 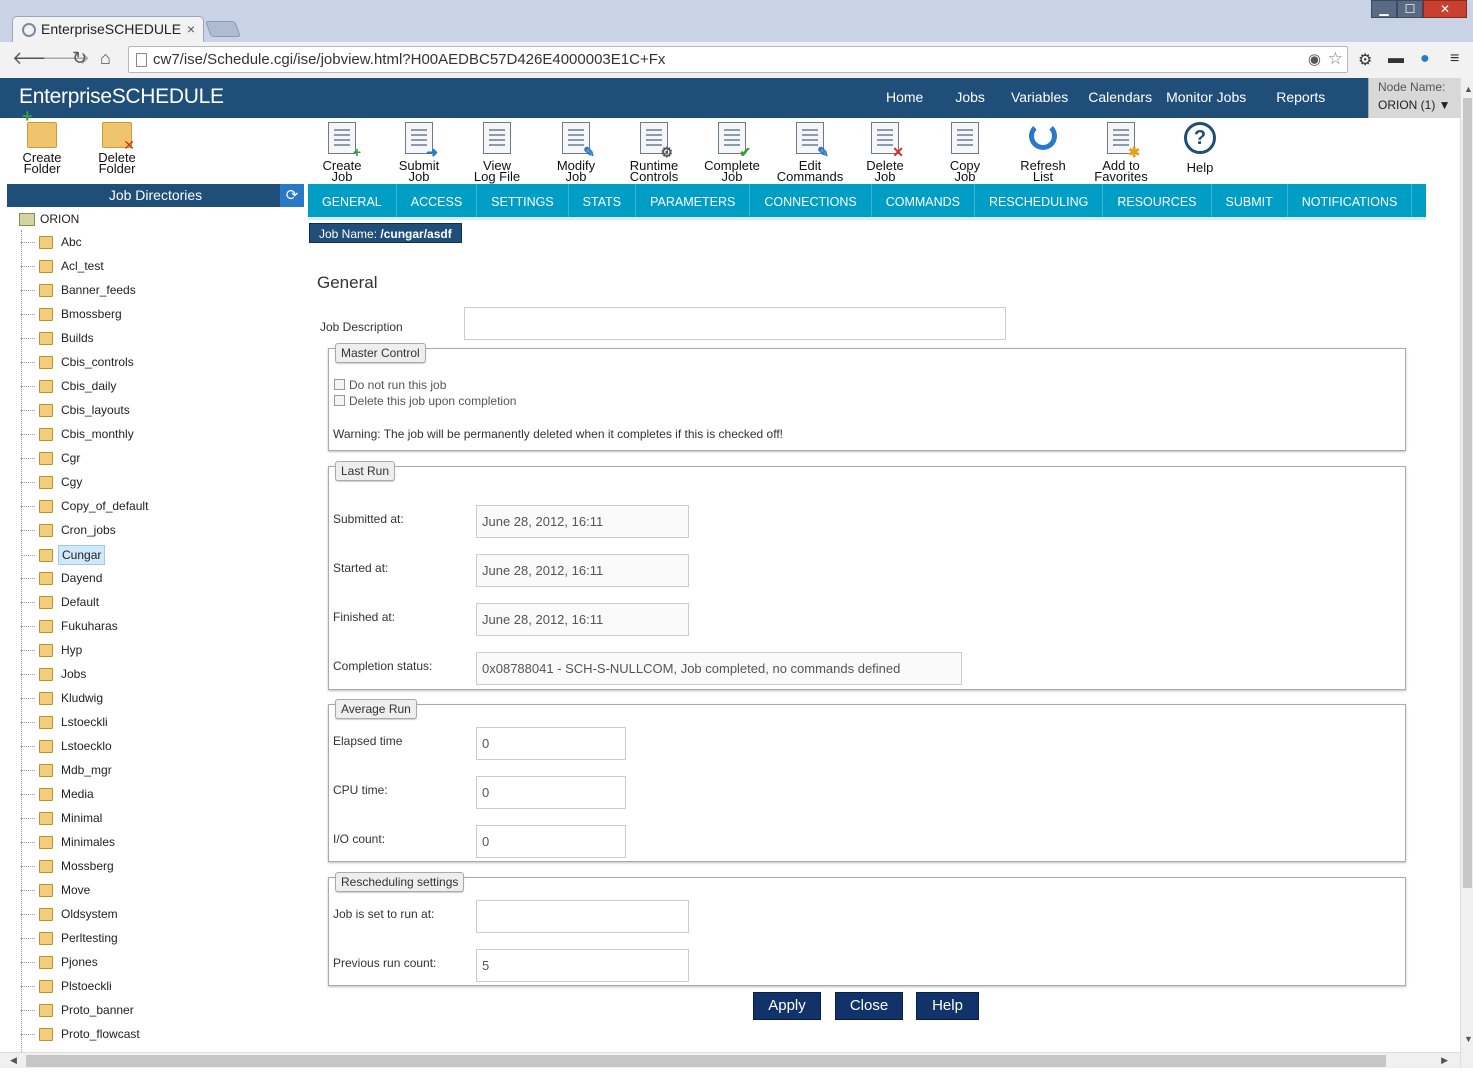 I want to click on tab-connections: CONNECTIONS, so click(x=811, y=200).